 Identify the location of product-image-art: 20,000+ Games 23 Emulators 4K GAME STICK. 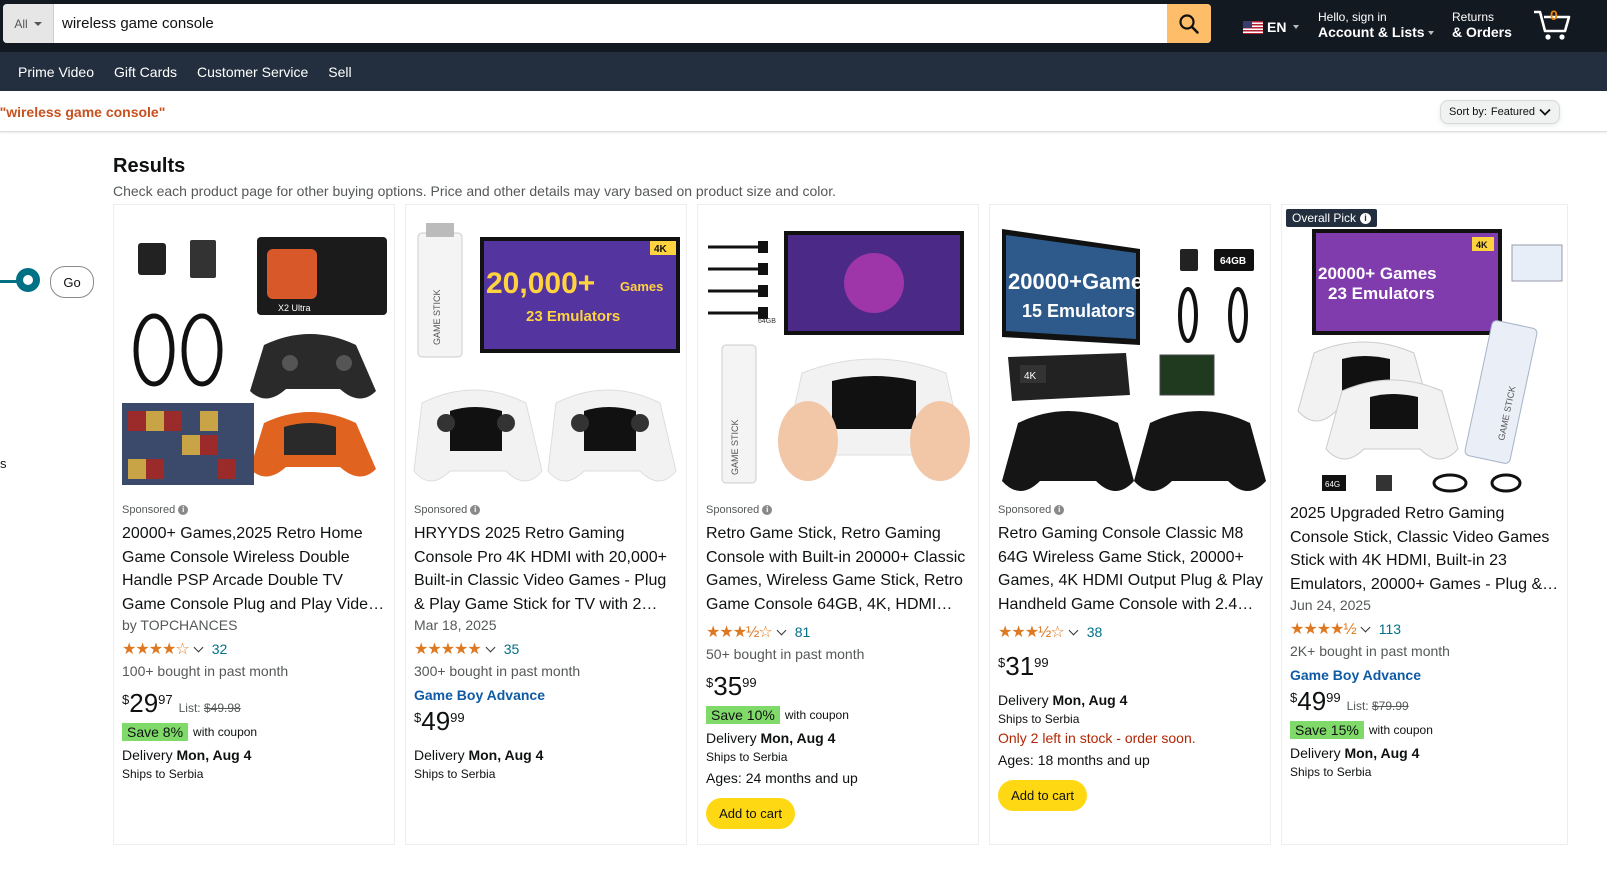
(546, 350).